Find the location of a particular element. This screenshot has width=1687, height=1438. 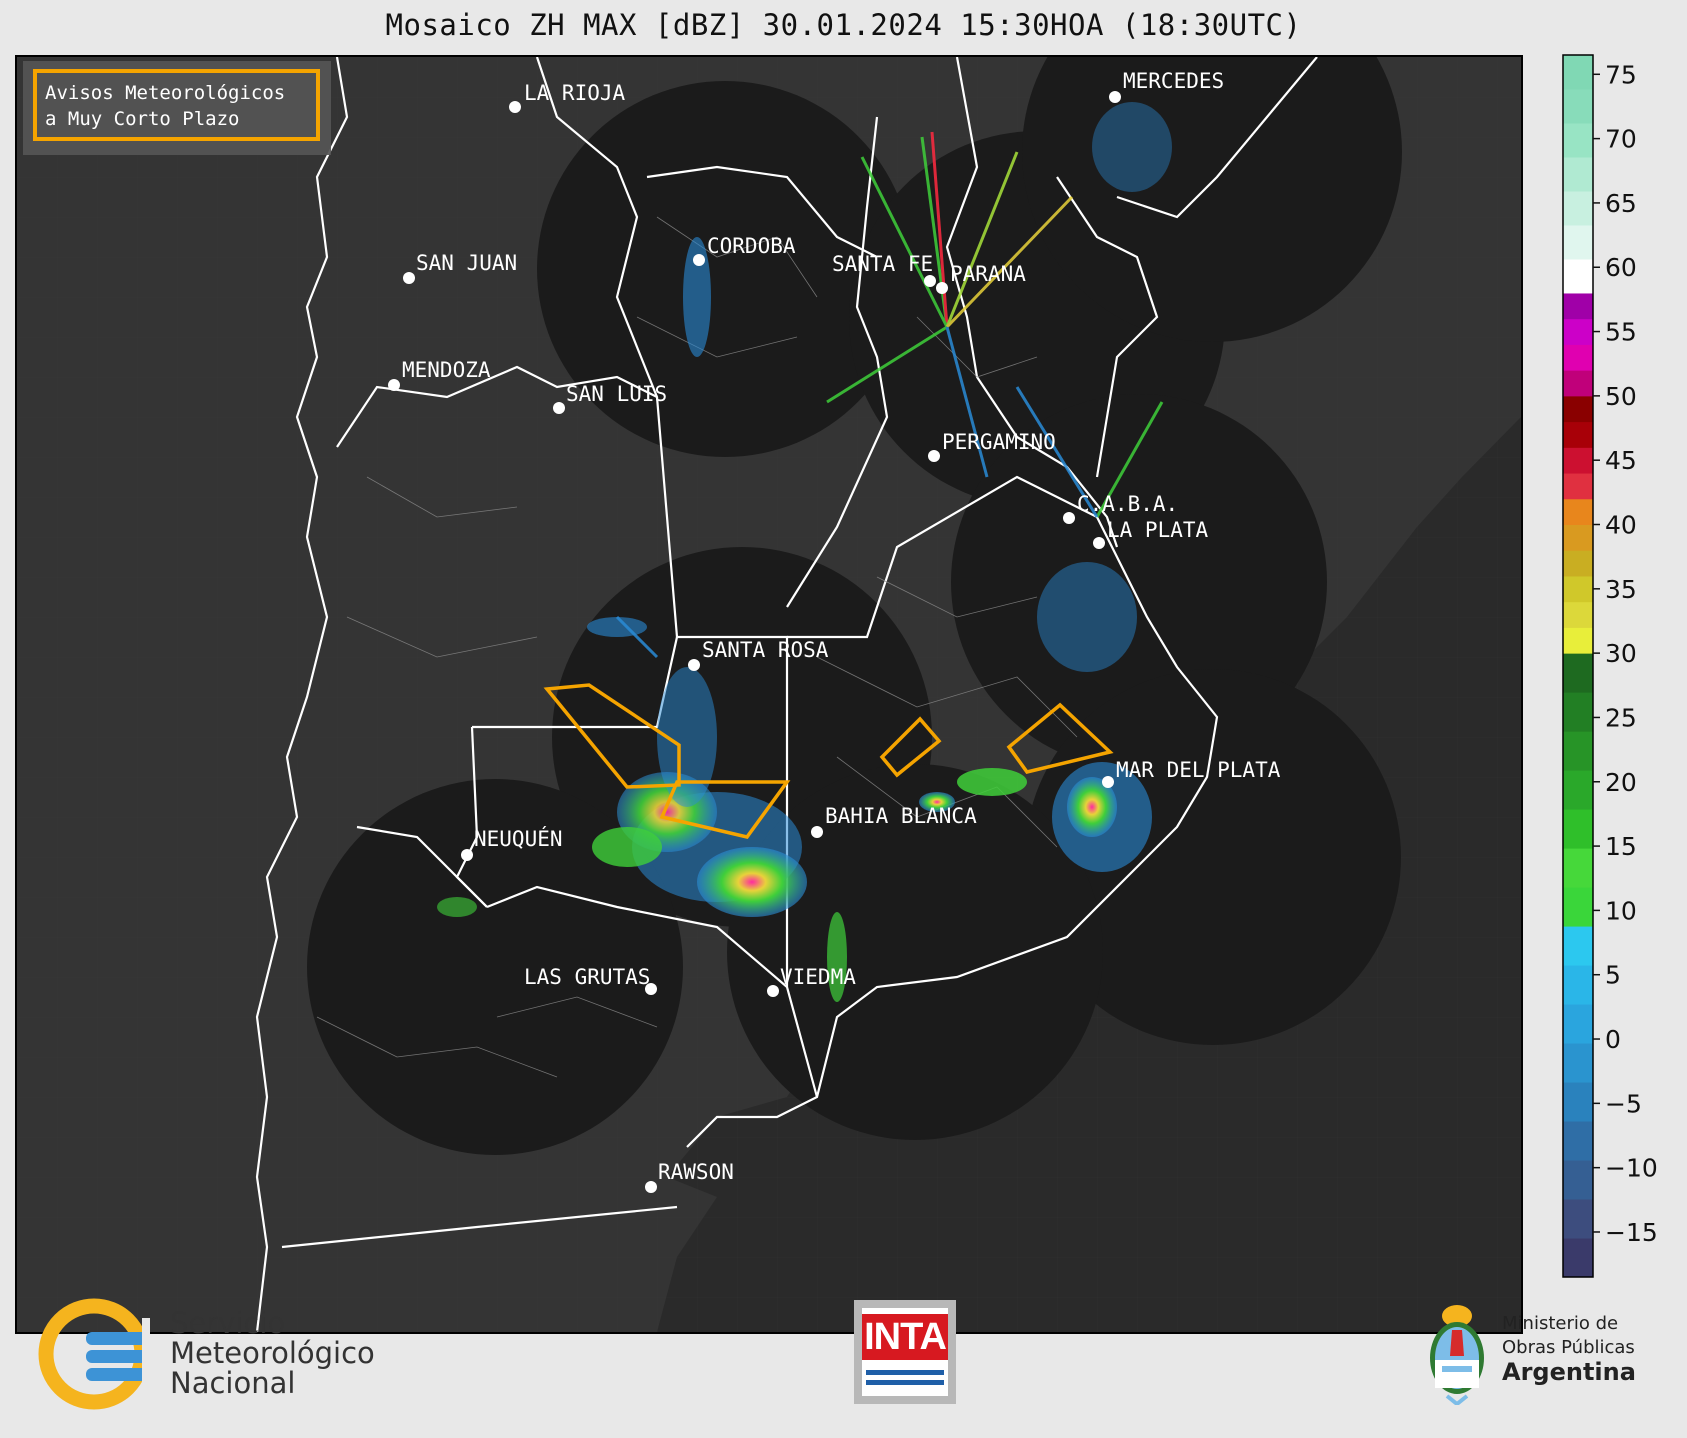

colorbar-tick-label: 25 is located at coordinates (1621, 717).